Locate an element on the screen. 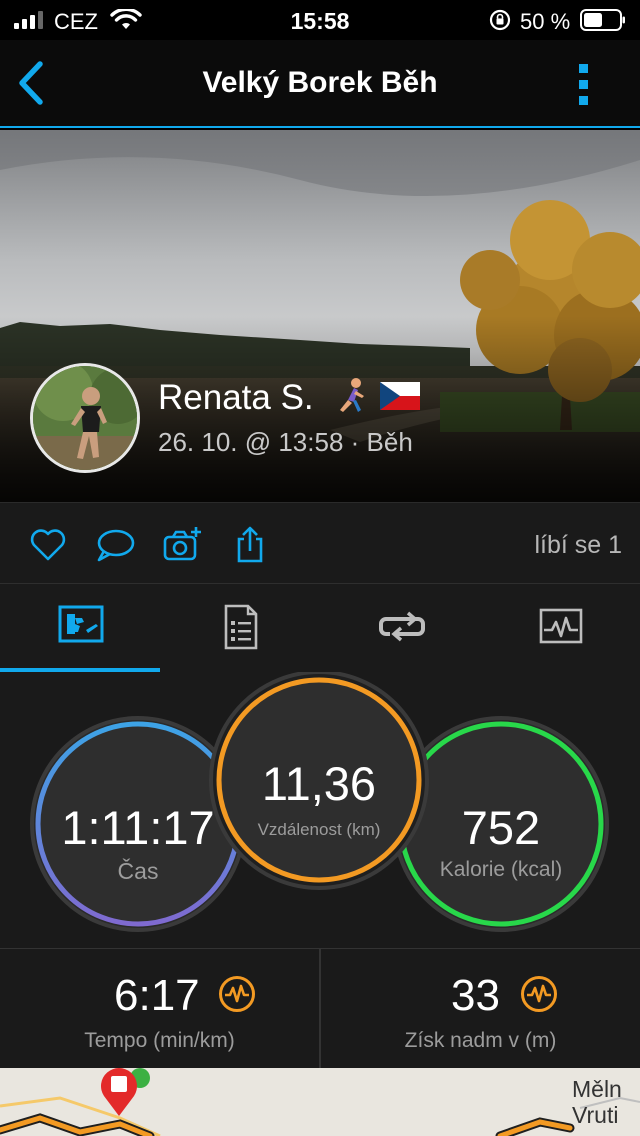  status-bar: CEZ 15:58 50 % is located at coordinates (320, 20).